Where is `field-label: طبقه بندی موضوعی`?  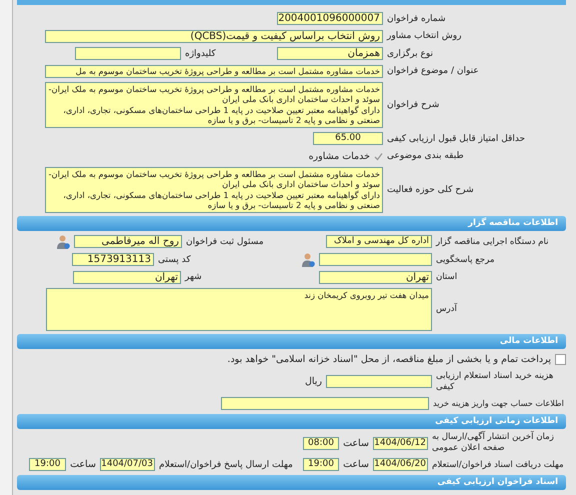 field-label: طبقه بندی موضوعی is located at coordinates (426, 156).